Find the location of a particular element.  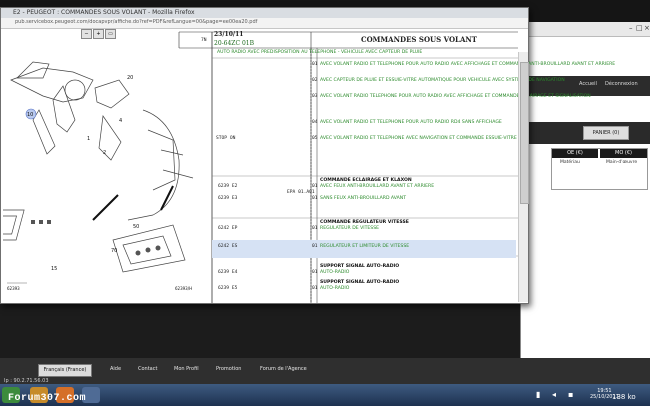

transfer-rate: 138 ko is located at coordinates (624, 397).